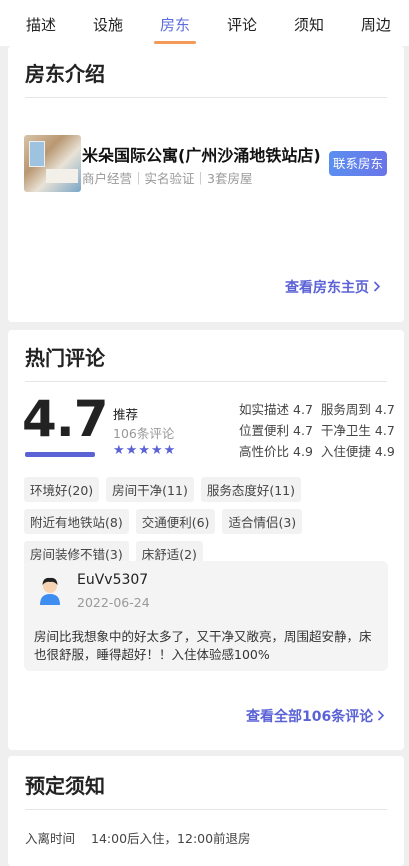  Describe the element at coordinates (150, 489) in the screenshot. I see `review-tag: 房间干净(11)` at that location.